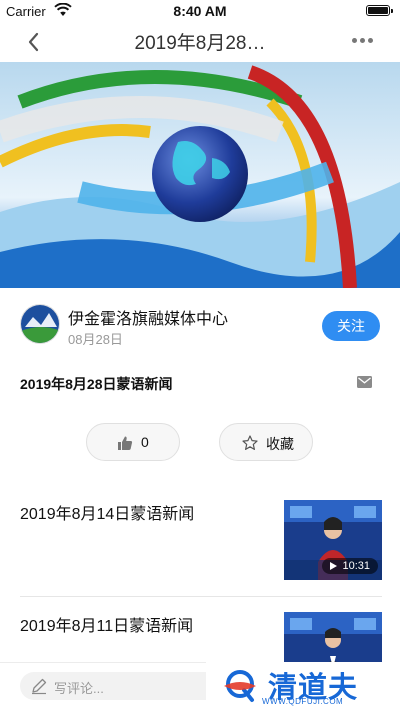 This screenshot has width=400, height=710. Describe the element at coordinates (145, 442) in the screenshot. I see `like-count: 0` at that location.